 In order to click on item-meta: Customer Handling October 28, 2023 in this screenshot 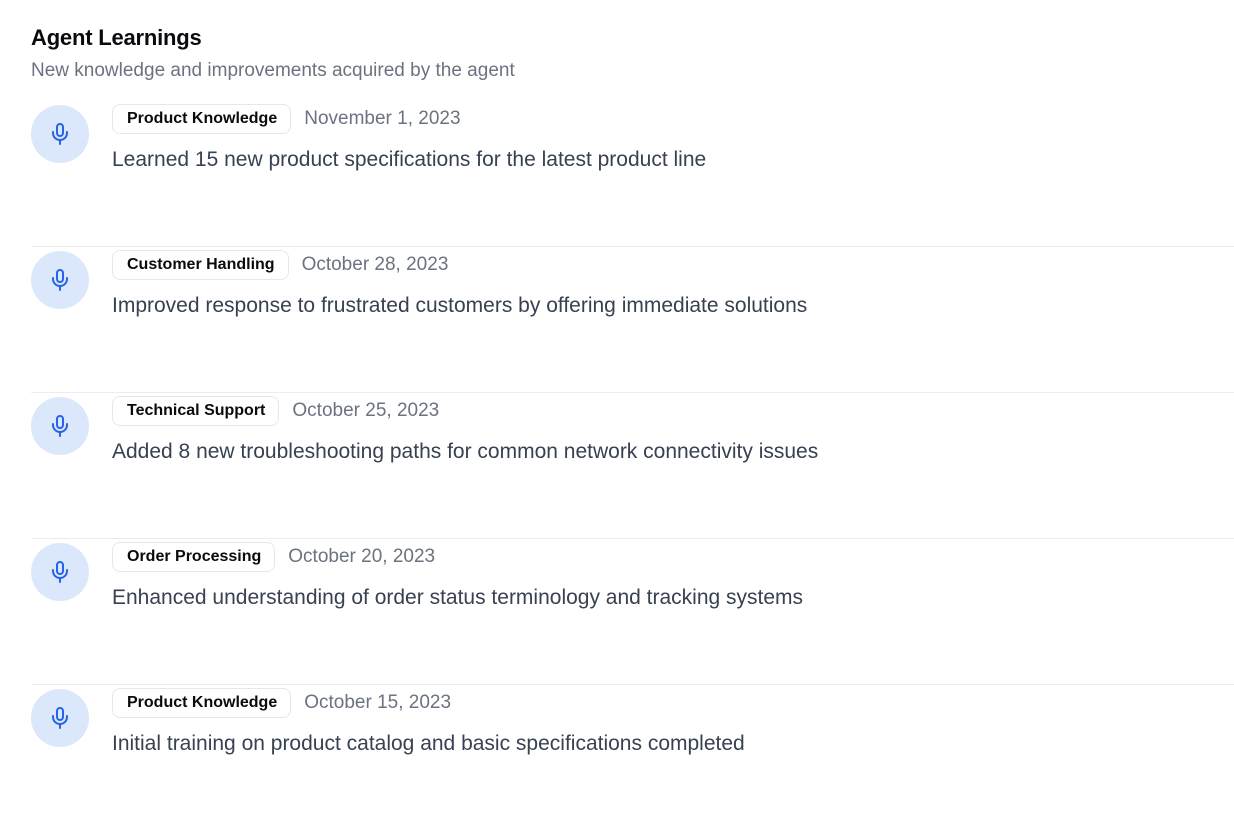, I will do `click(459, 265)`.